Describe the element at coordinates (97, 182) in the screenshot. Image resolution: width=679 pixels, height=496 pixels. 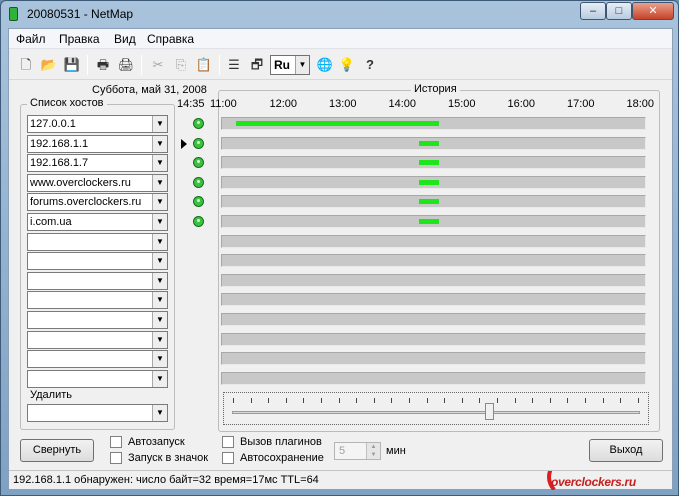
I see `host-combo: www.overclockers.ru ▼` at that location.